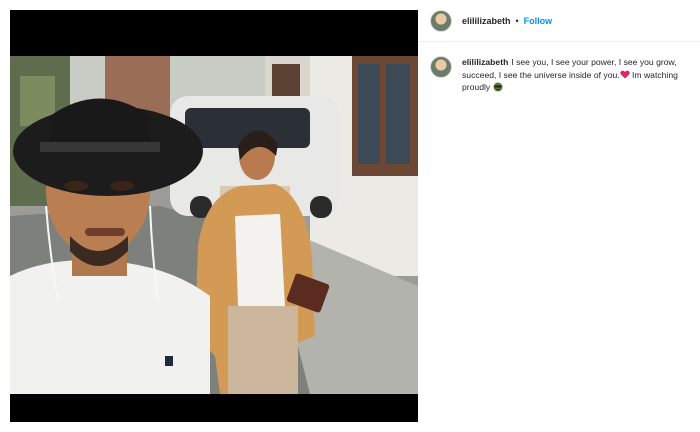 This screenshot has height=432, width=700. What do you see at coordinates (486, 21) in the screenshot?
I see `header-username: elililizabeth` at bounding box center [486, 21].